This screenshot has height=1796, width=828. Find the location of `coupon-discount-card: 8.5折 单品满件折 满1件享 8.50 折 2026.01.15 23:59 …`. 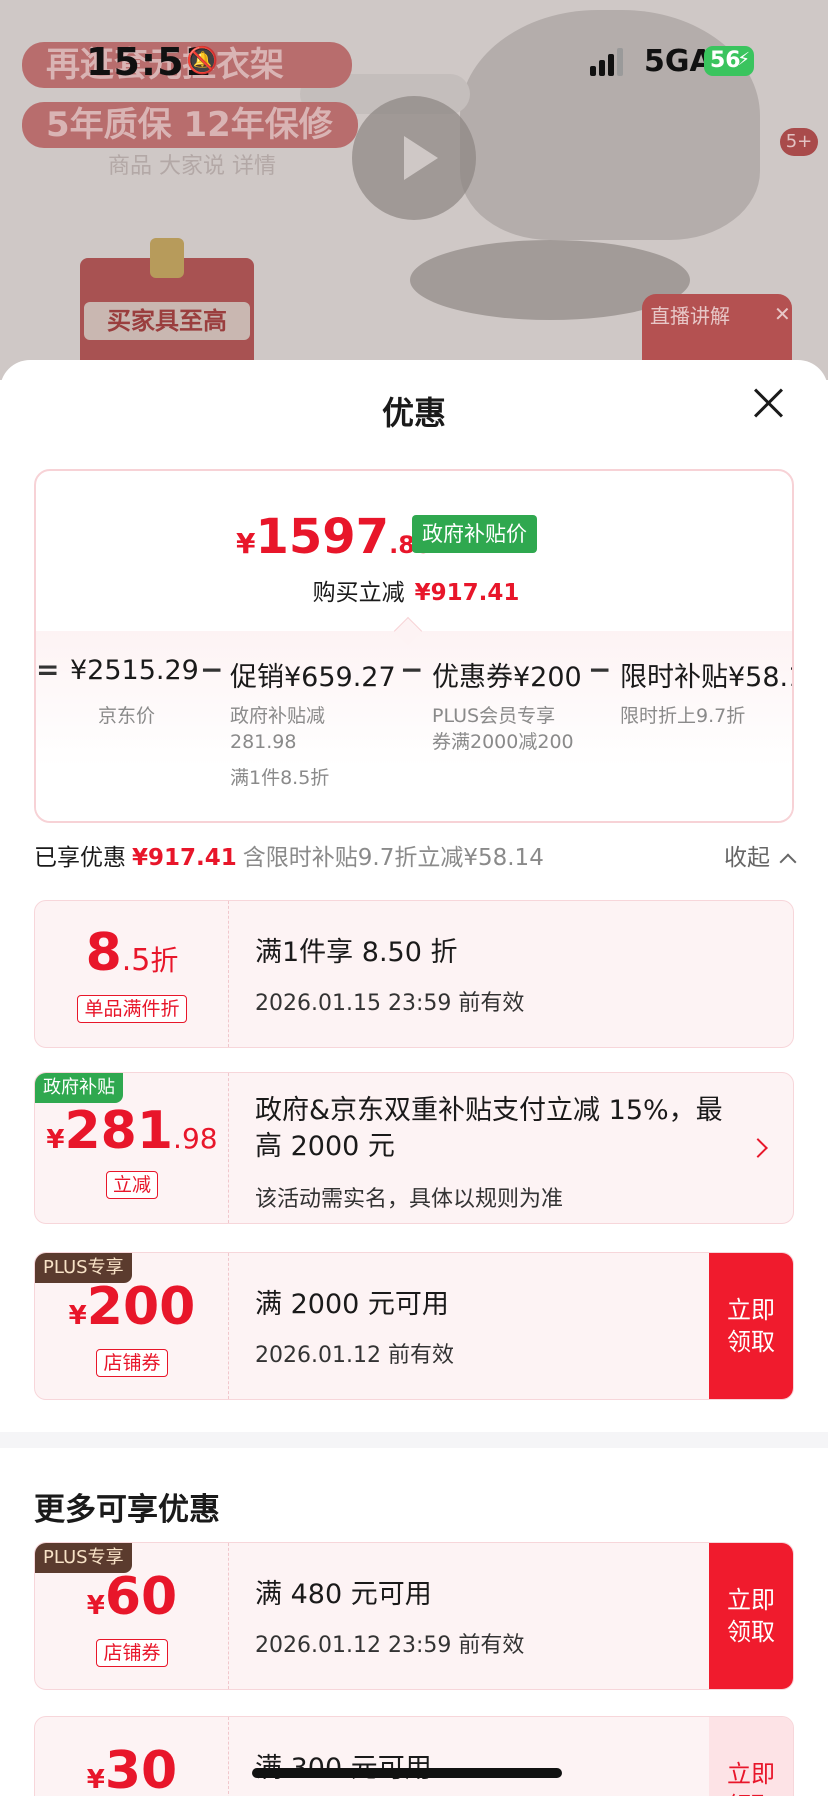

coupon-discount-card: 8.5折 单品满件折 满1件享 8.50 折 2026.01.15 23:59 … is located at coordinates (414, 974).